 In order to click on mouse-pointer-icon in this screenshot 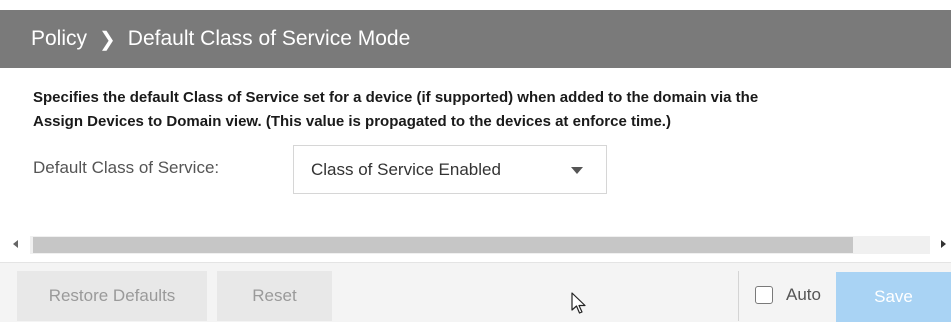, I will do `click(578, 303)`.